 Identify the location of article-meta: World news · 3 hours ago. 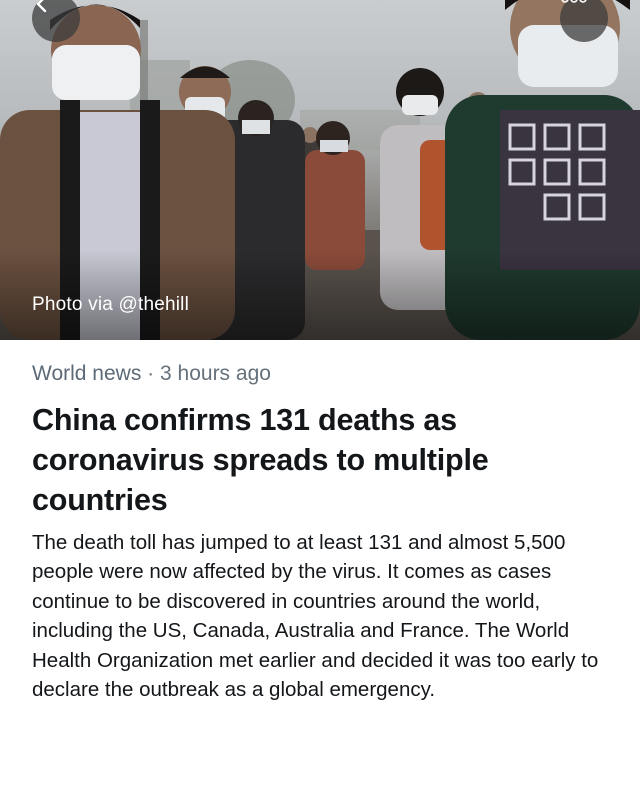
(322, 374).